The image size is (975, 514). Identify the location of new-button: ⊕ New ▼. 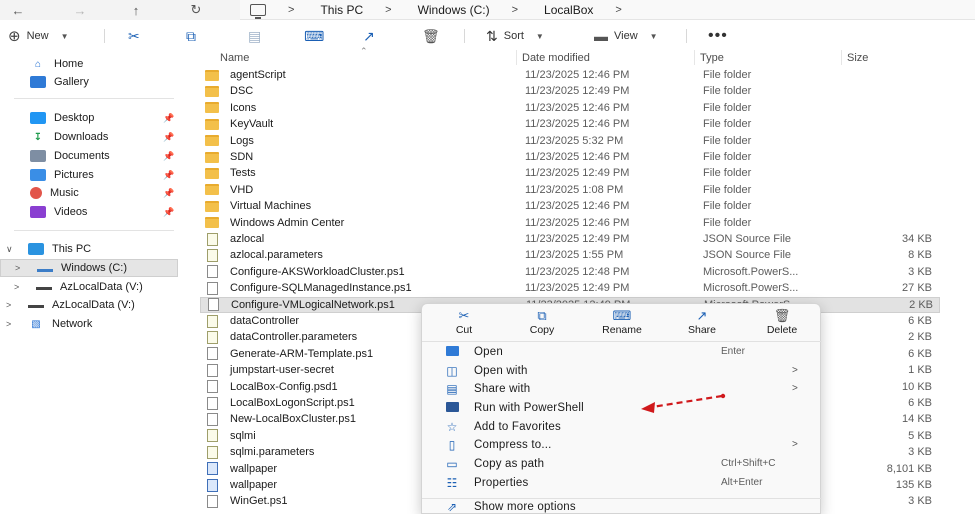
(38, 36).